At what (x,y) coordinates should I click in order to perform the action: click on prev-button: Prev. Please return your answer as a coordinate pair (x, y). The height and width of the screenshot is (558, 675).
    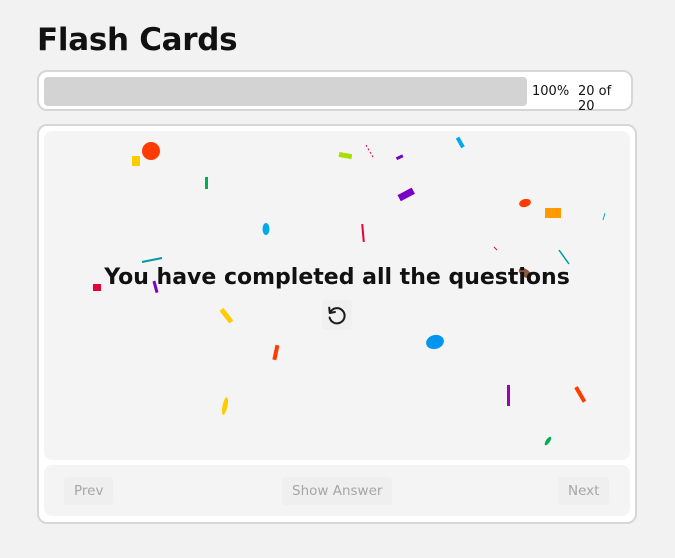
    Looking at the image, I should click on (89, 491).